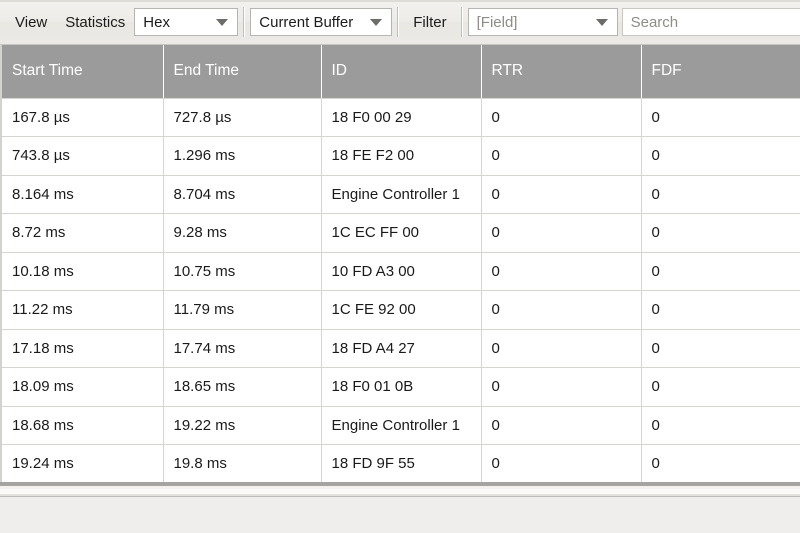 Image resolution: width=800 pixels, height=533 pixels. I want to click on filter-field-dropdown-value: [Field], so click(497, 22).